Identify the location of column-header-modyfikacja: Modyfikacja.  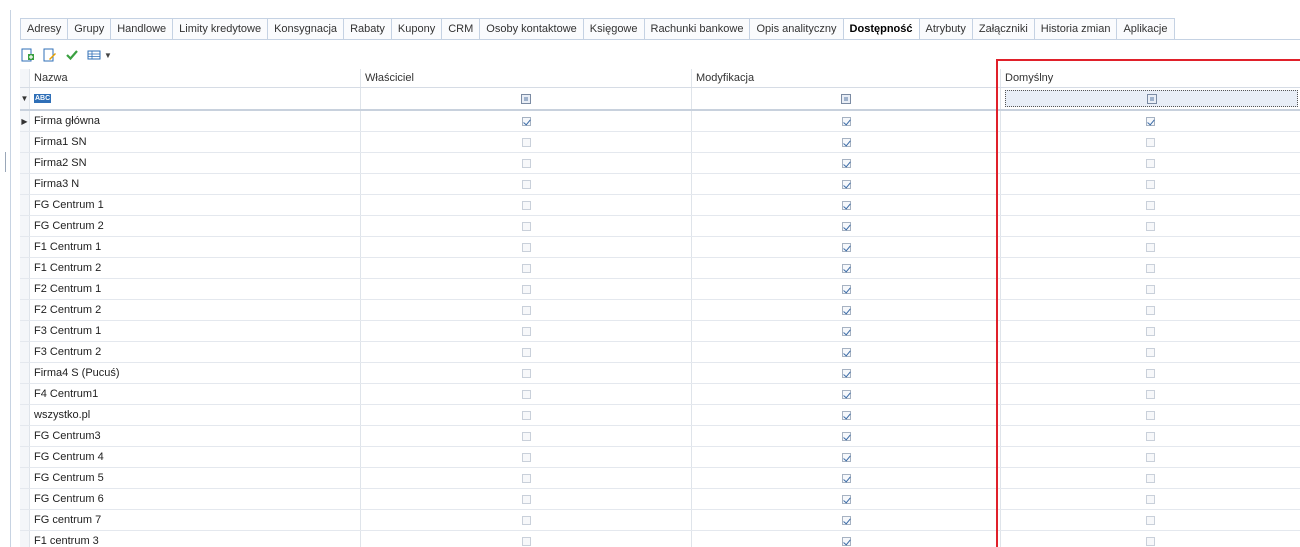
(846, 78).